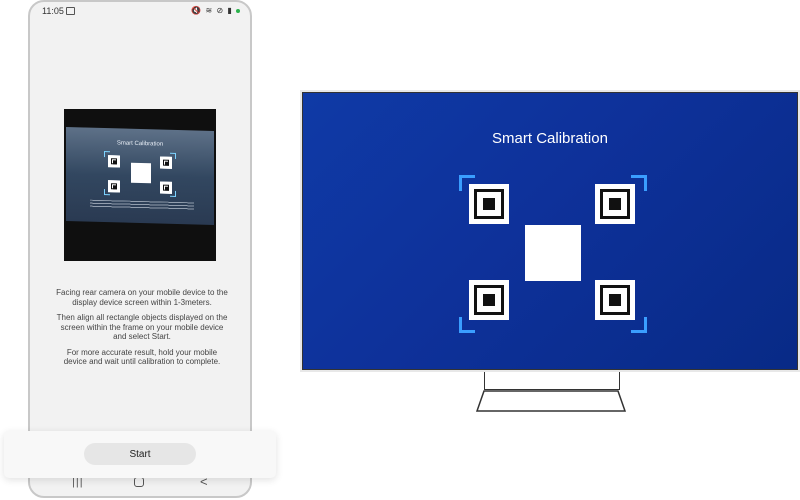 The image size is (800, 500). Describe the element at coordinates (70, 11) in the screenshot. I see `gallery-icon` at that location.